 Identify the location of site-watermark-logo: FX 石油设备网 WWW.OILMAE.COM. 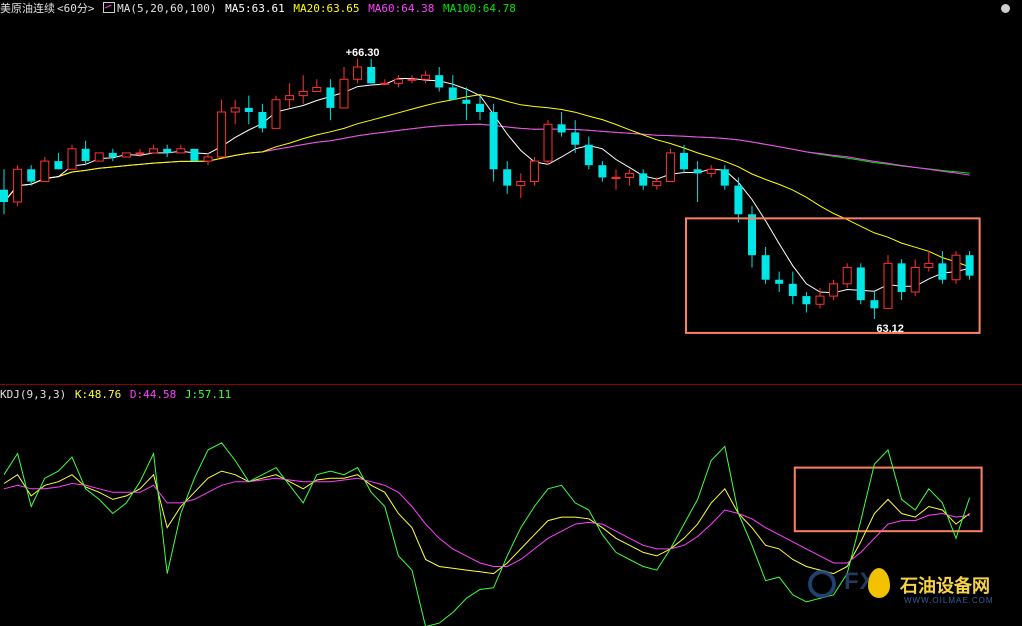
(913, 588).